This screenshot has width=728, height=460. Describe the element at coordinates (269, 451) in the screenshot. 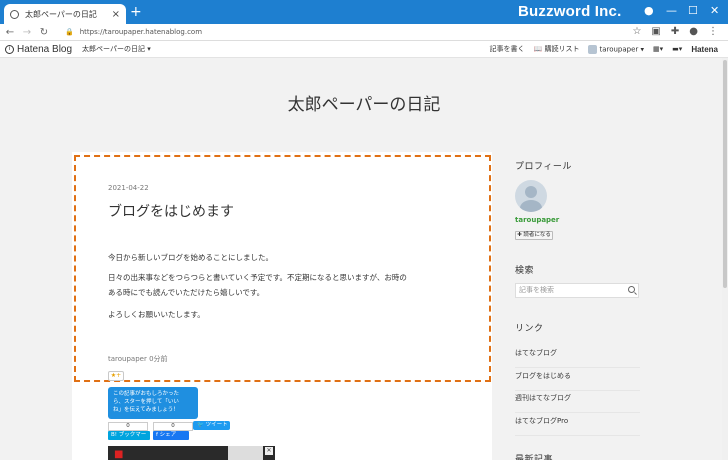

I see `ad-close-icon: ✕` at that location.